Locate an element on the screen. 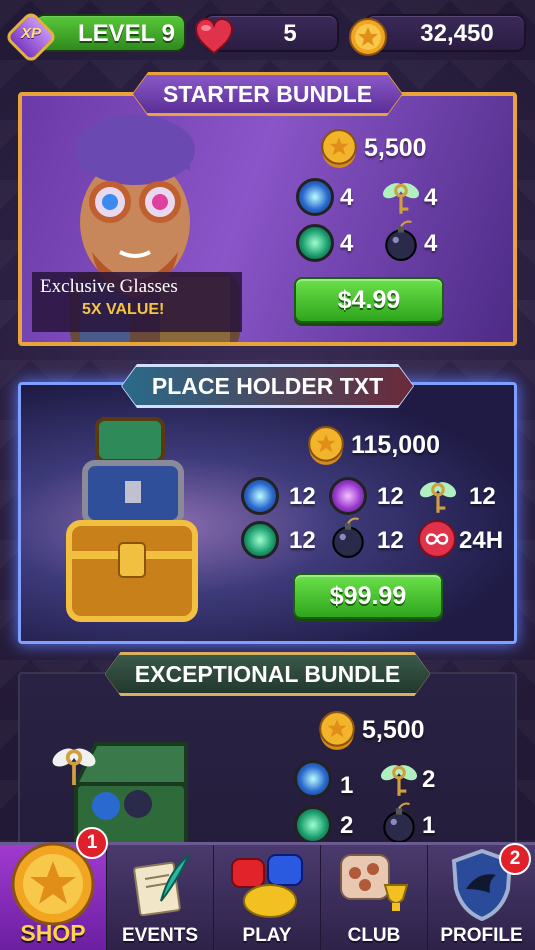  infinite-heart-icon is located at coordinates (437, 539).